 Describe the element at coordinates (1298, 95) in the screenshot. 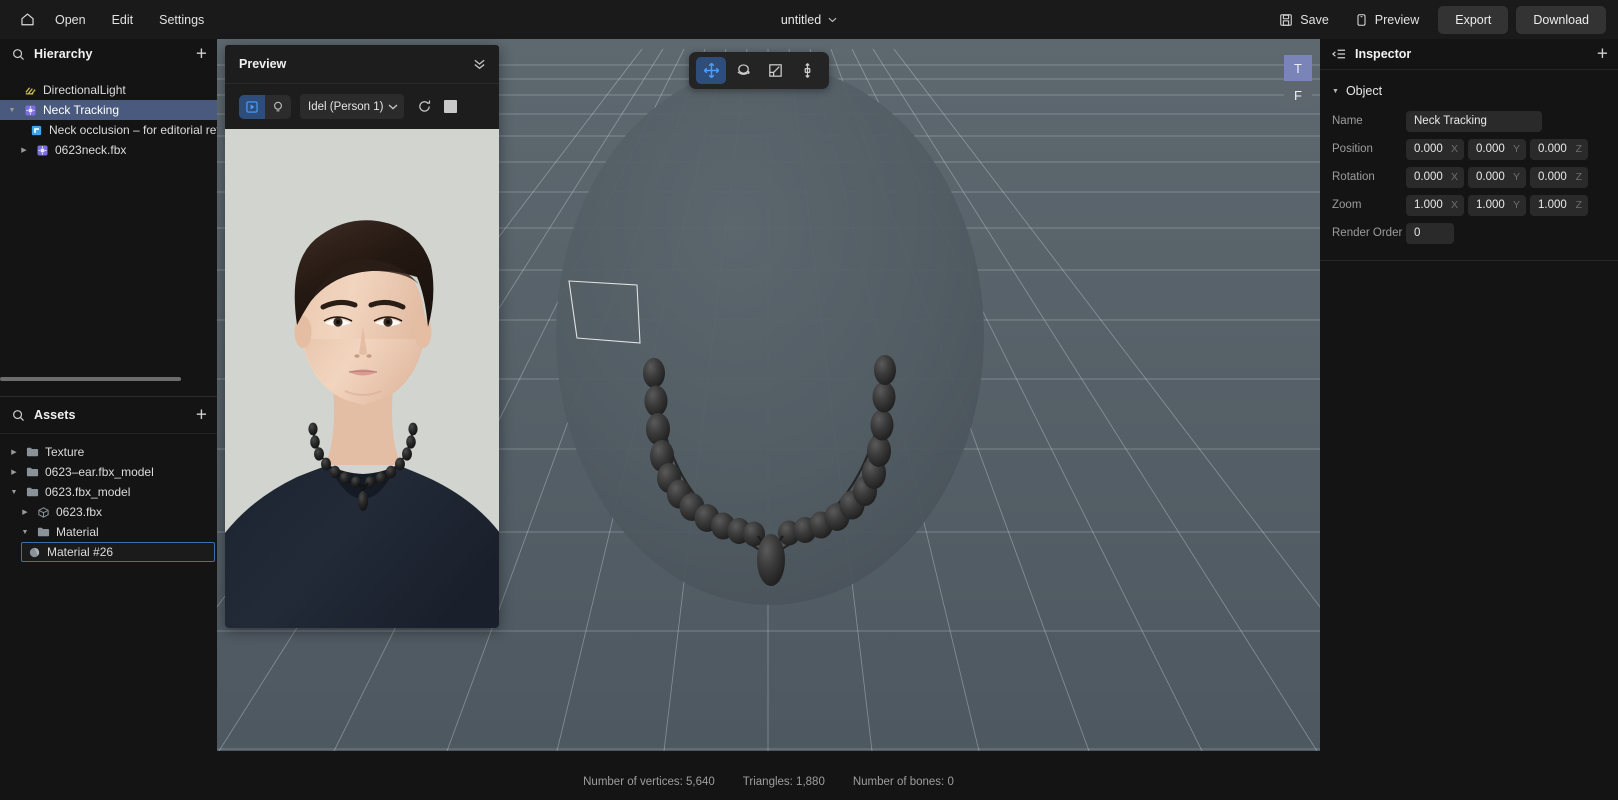

I see `axis-badge-front: F` at that location.